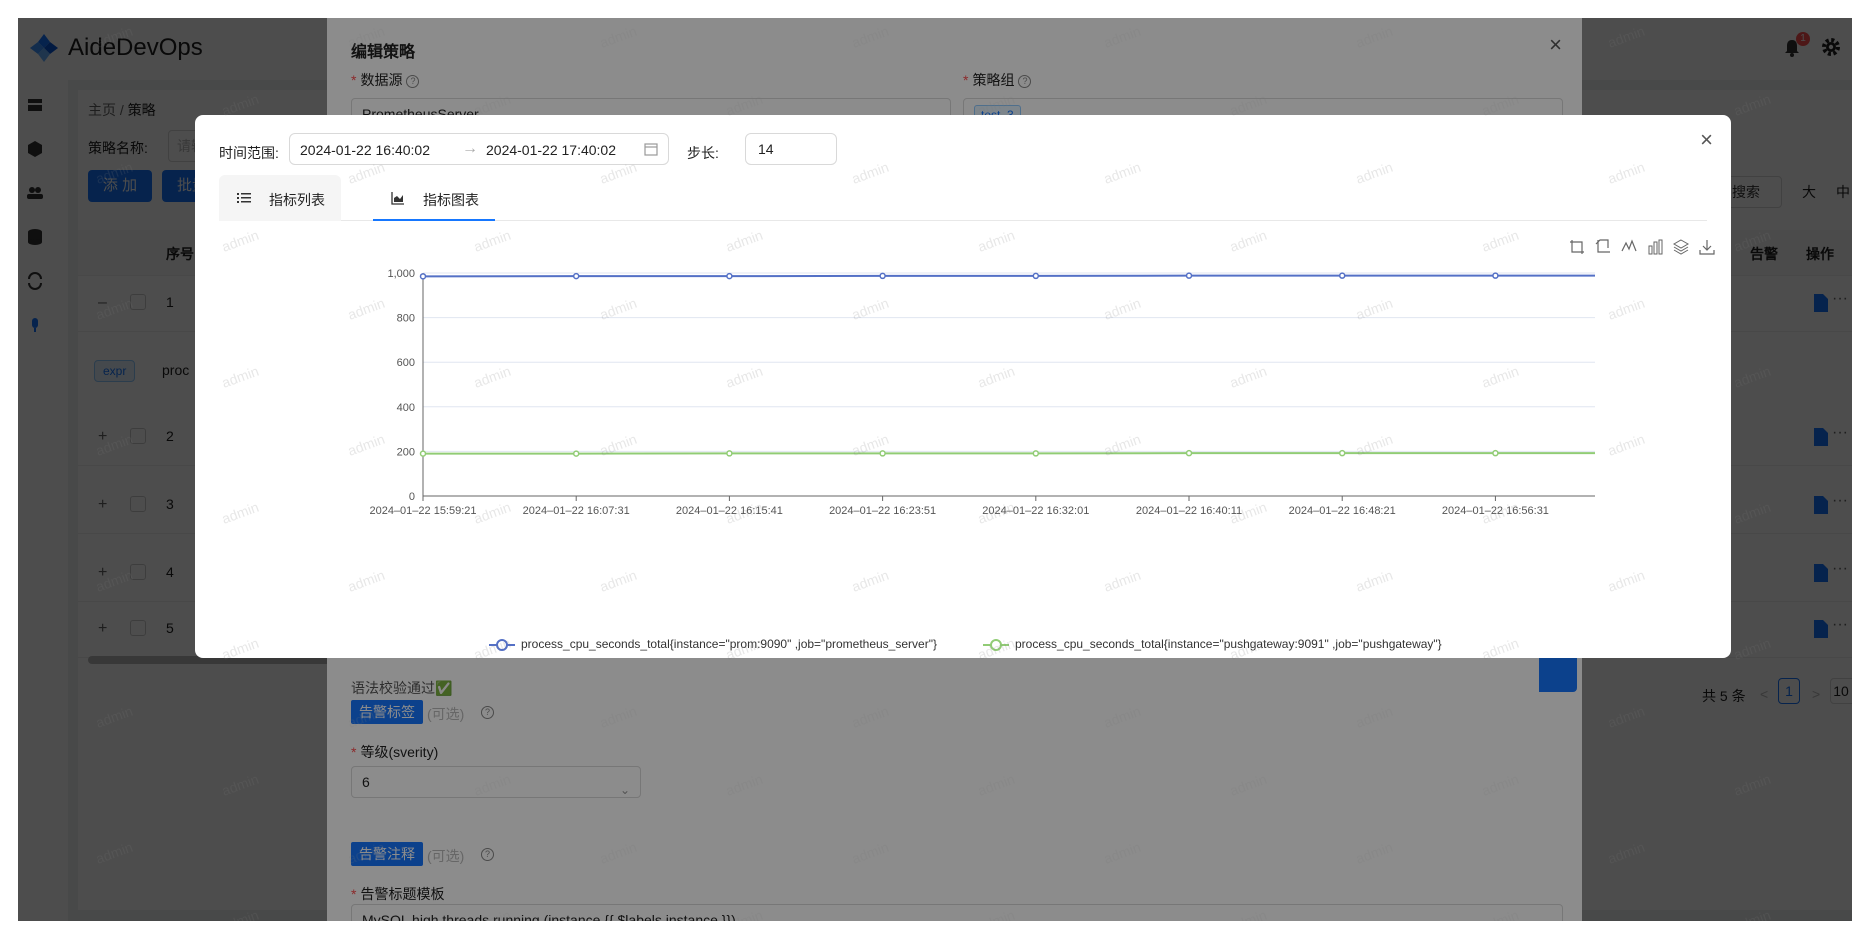 The height and width of the screenshot is (939, 1871). Describe the element at coordinates (1681, 247) in the screenshot. I see `stack-icon` at that location.